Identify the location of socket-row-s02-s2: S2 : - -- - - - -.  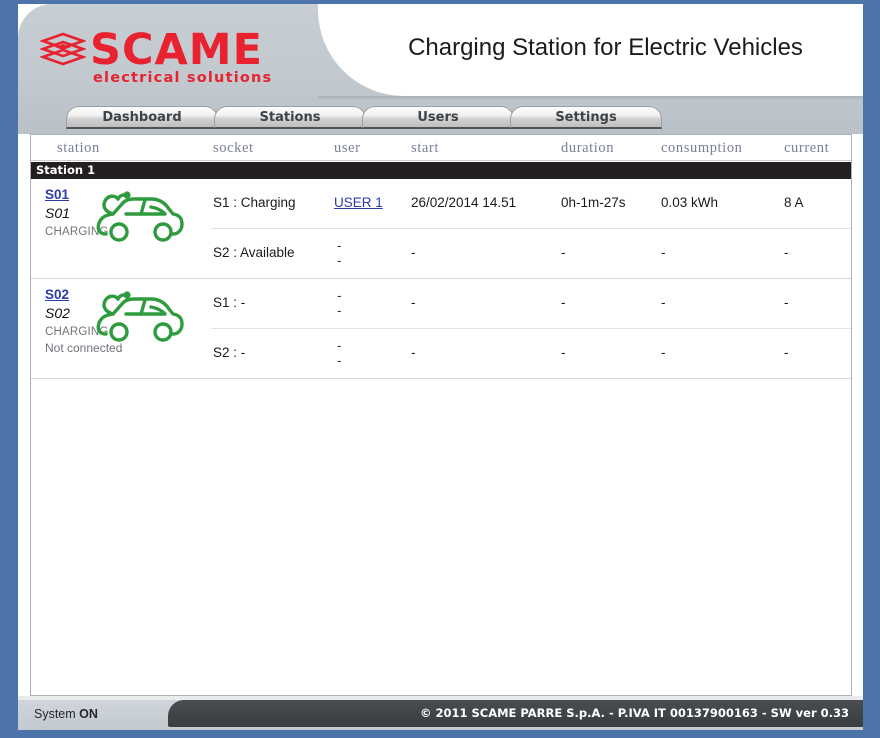
(531, 354).